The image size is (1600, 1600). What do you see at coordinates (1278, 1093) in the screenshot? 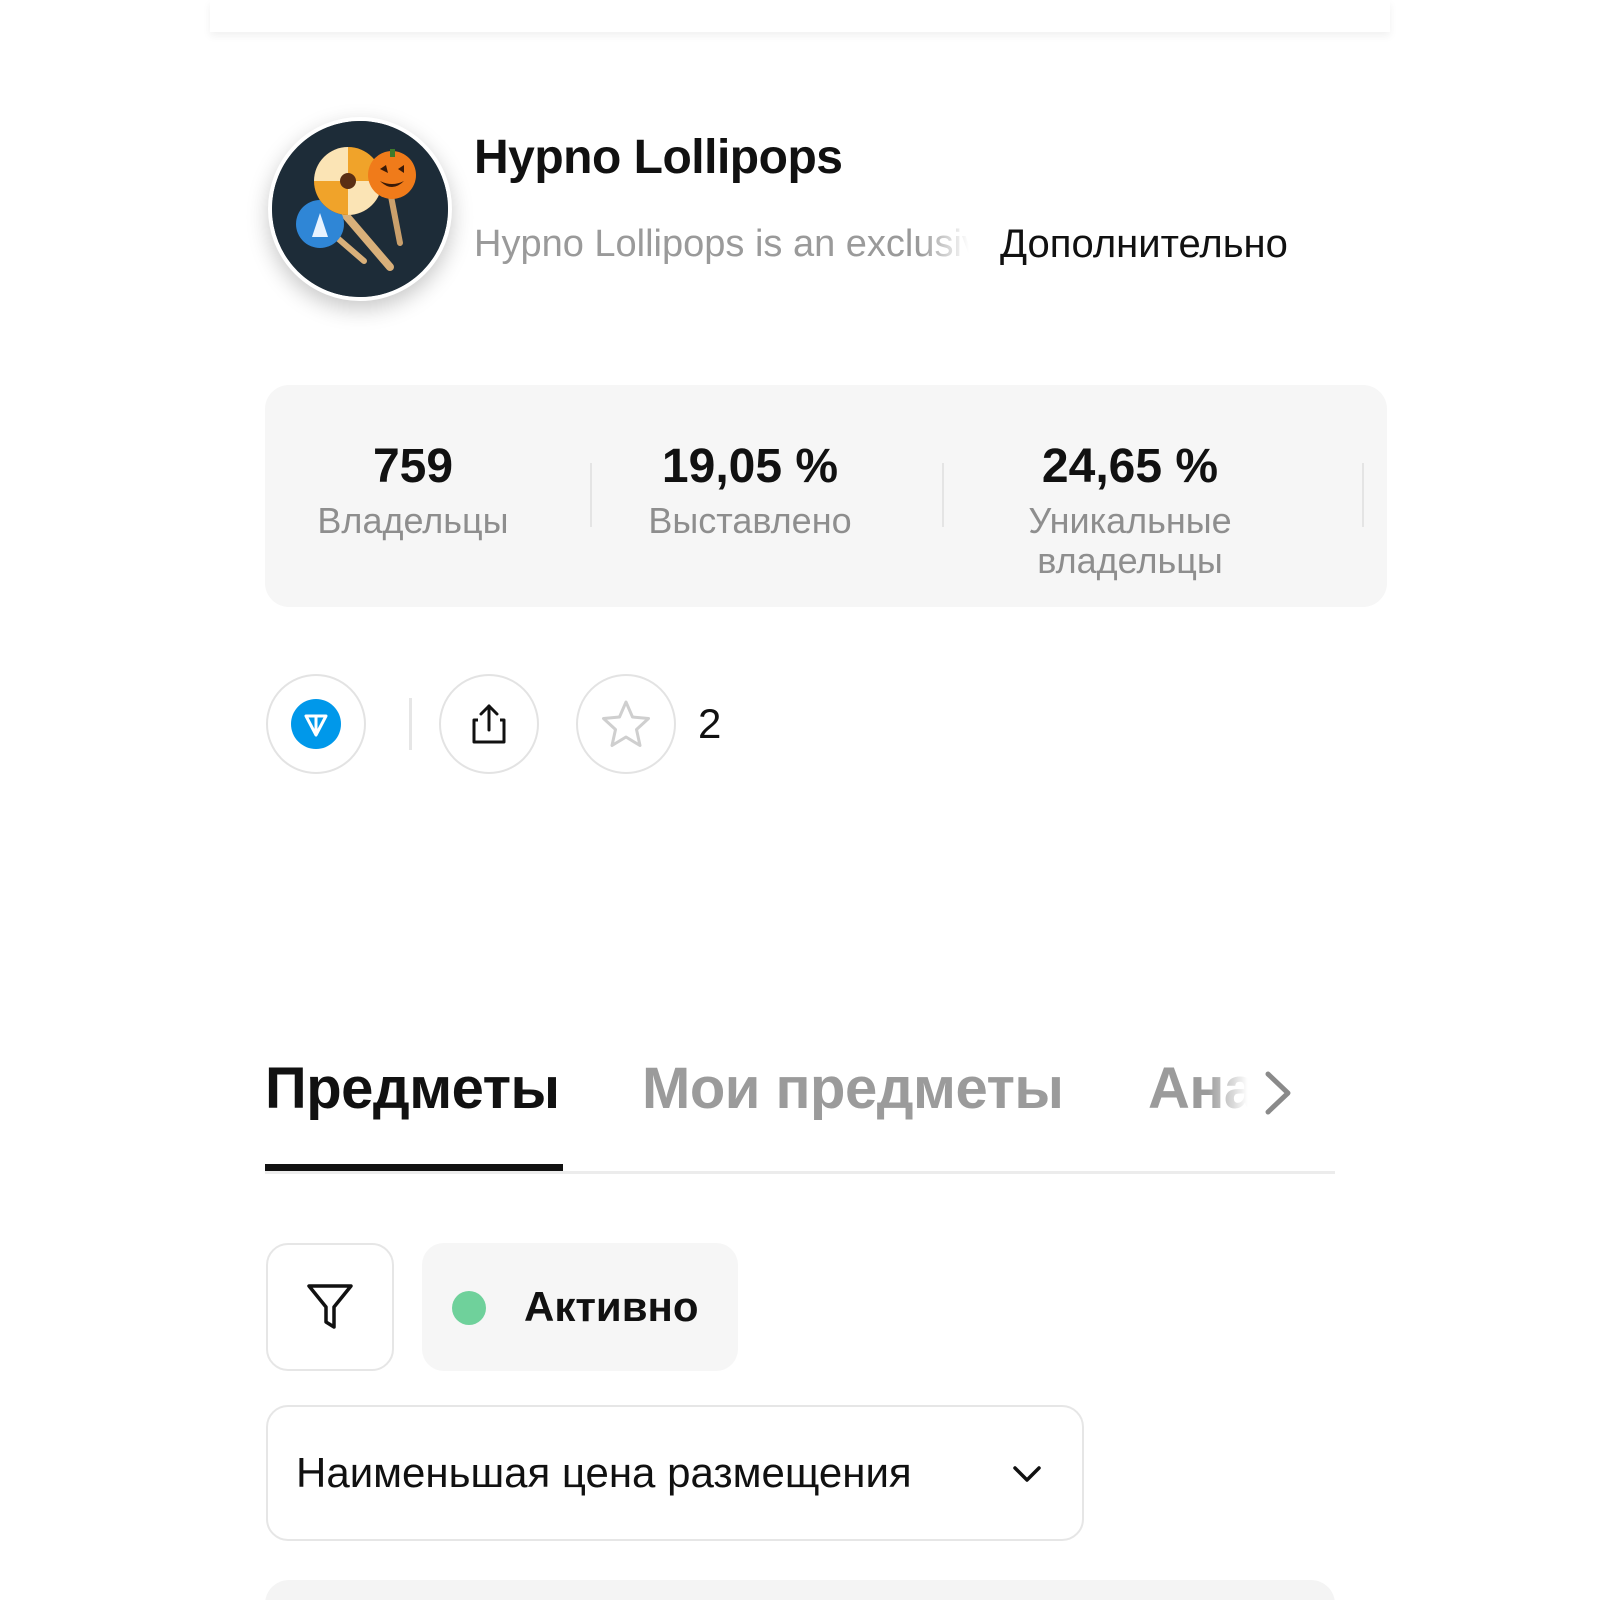
I see `chevron-right-icon` at bounding box center [1278, 1093].